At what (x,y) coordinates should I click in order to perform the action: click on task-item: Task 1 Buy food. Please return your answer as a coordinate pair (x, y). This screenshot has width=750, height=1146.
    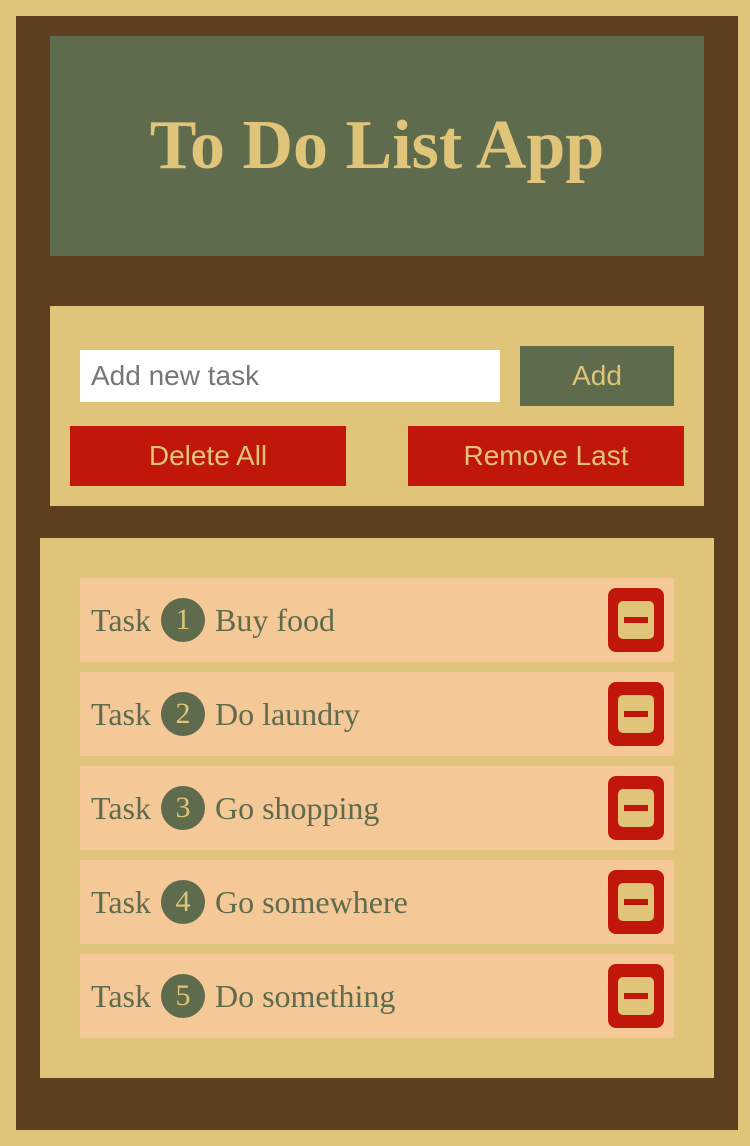
    Looking at the image, I should click on (377, 620).